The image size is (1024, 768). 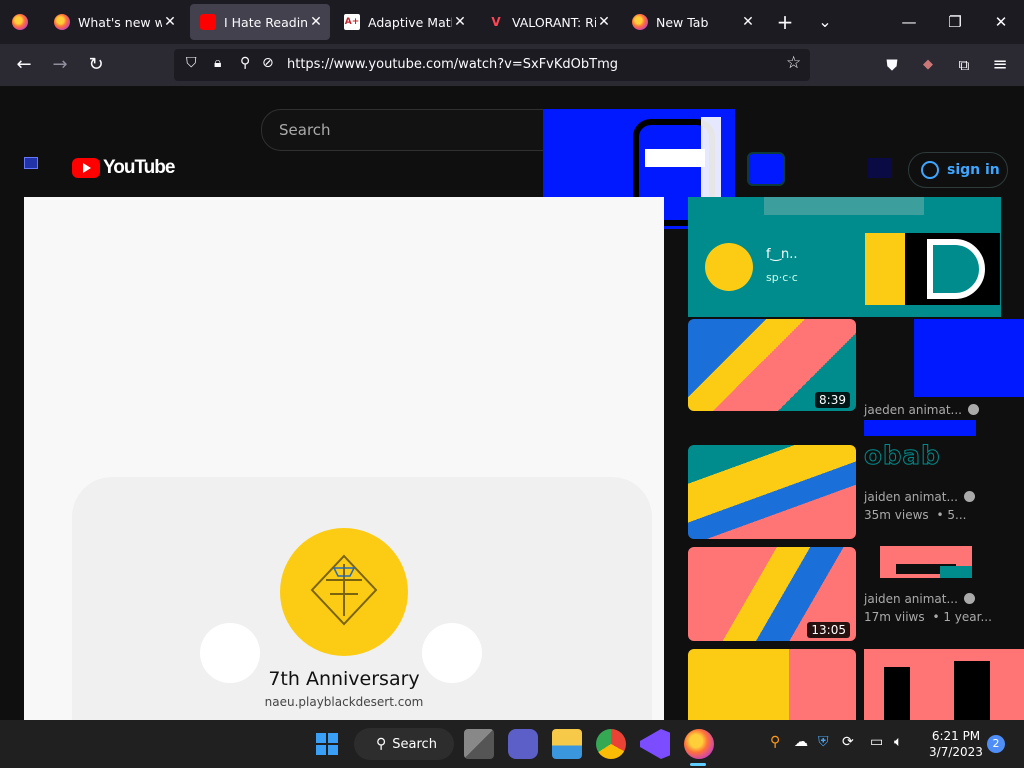 I want to click on list-all-tabs-button: ⌄, so click(x=825, y=22).